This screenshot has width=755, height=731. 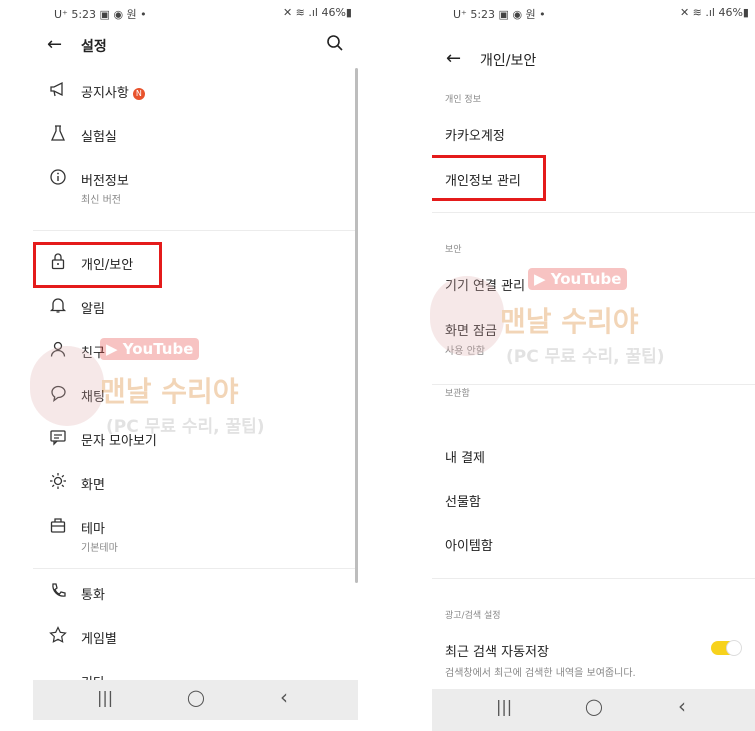 What do you see at coordinates (453, 250) in the screenshot?
I see `section-security: 보안` at bounding box center [453, 250].